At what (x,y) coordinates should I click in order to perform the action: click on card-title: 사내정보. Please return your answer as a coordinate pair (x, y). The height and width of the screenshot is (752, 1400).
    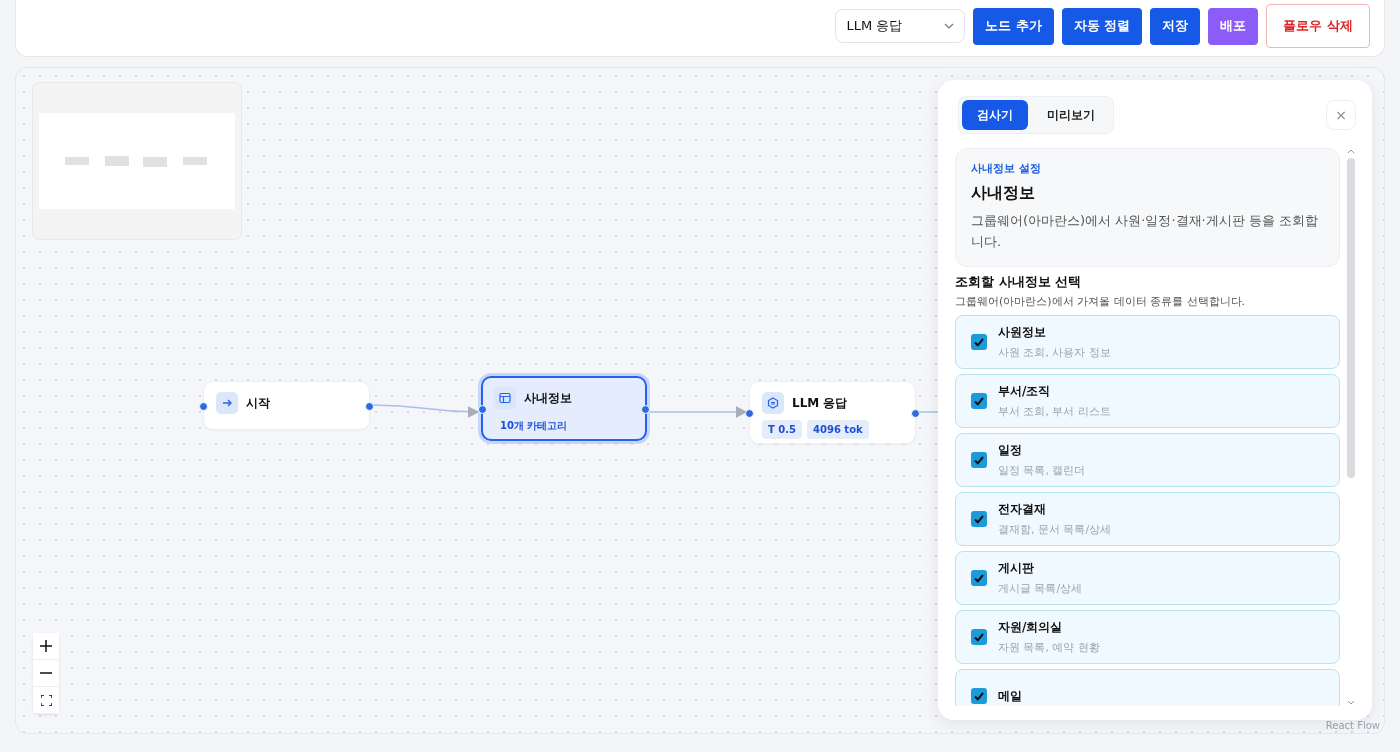
    Looking at the image, I should click on (1003, 193).